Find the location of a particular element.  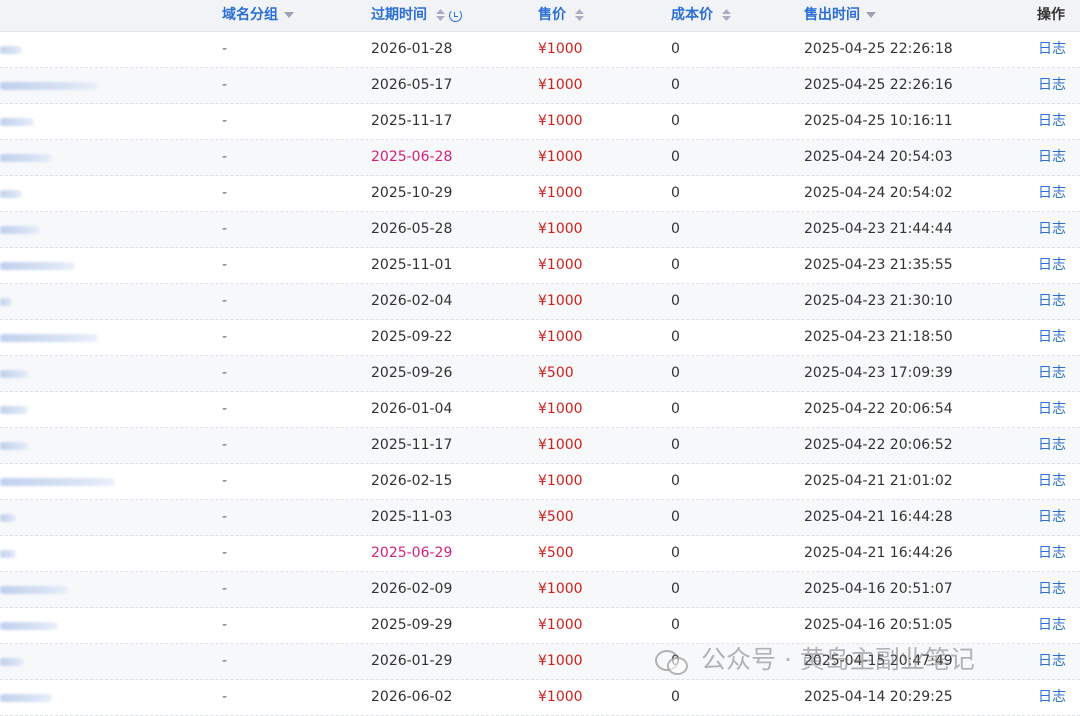

table-row: - 2026-01-29 ¥1000 0 2025-04-15 20:47:49 日志 is located at coordinates (540, 662).